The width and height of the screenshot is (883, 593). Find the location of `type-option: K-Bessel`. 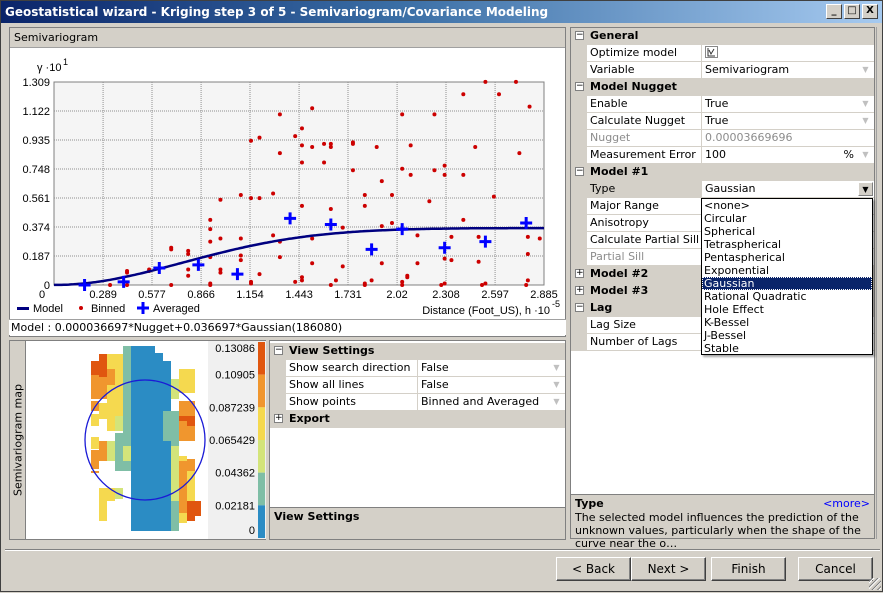

type-option: K-Bessel is located at coordinates (787, 322).